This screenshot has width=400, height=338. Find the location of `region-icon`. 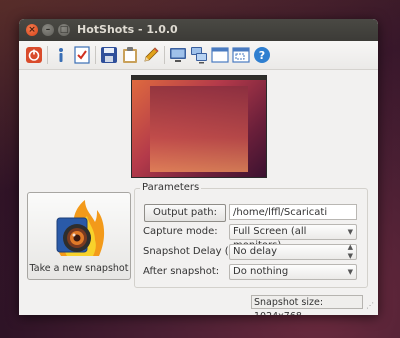

region-icon is located at coordinates (241, 55).